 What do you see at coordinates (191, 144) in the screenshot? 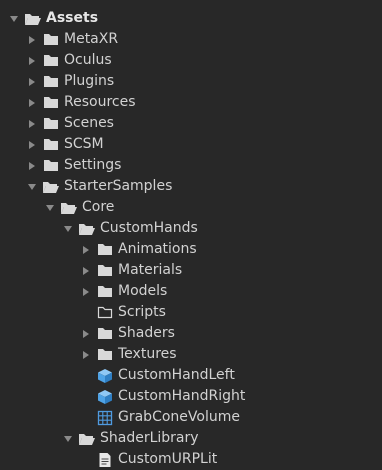
I see `tree-item-scsm: SCSM` at bounding box center [191, 144].